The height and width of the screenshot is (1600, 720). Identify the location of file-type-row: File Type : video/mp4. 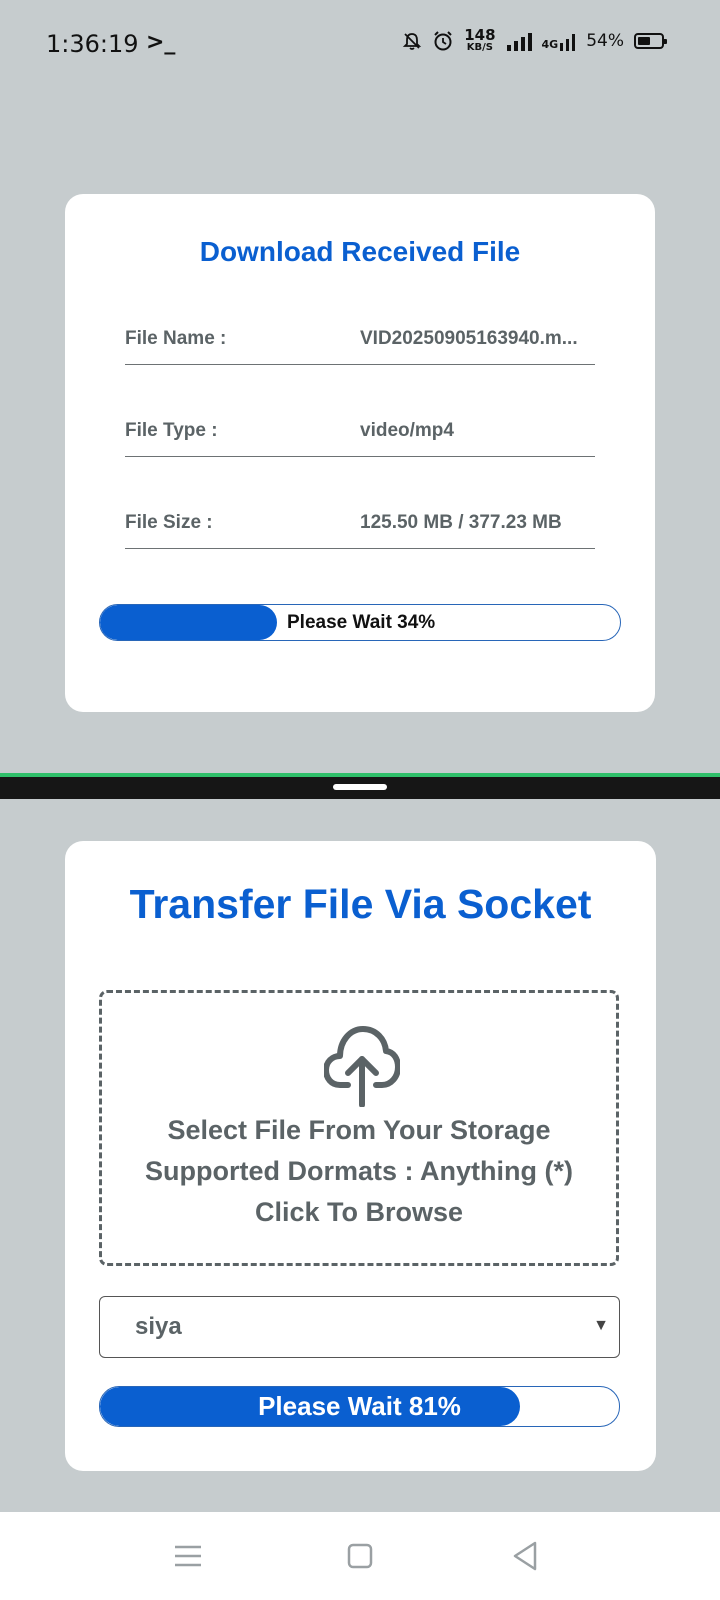
(360, 436).